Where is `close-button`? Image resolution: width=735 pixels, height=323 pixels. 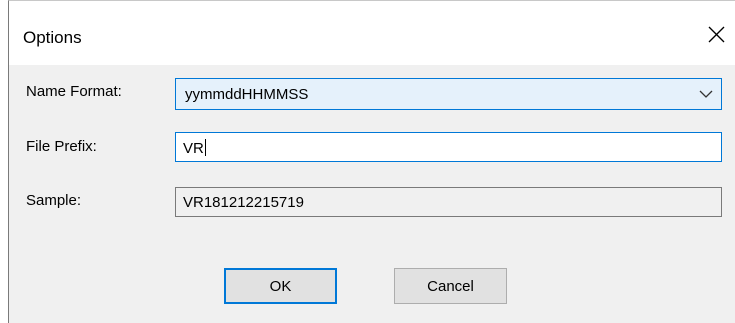 close-button is located at coordinates (716, 34).